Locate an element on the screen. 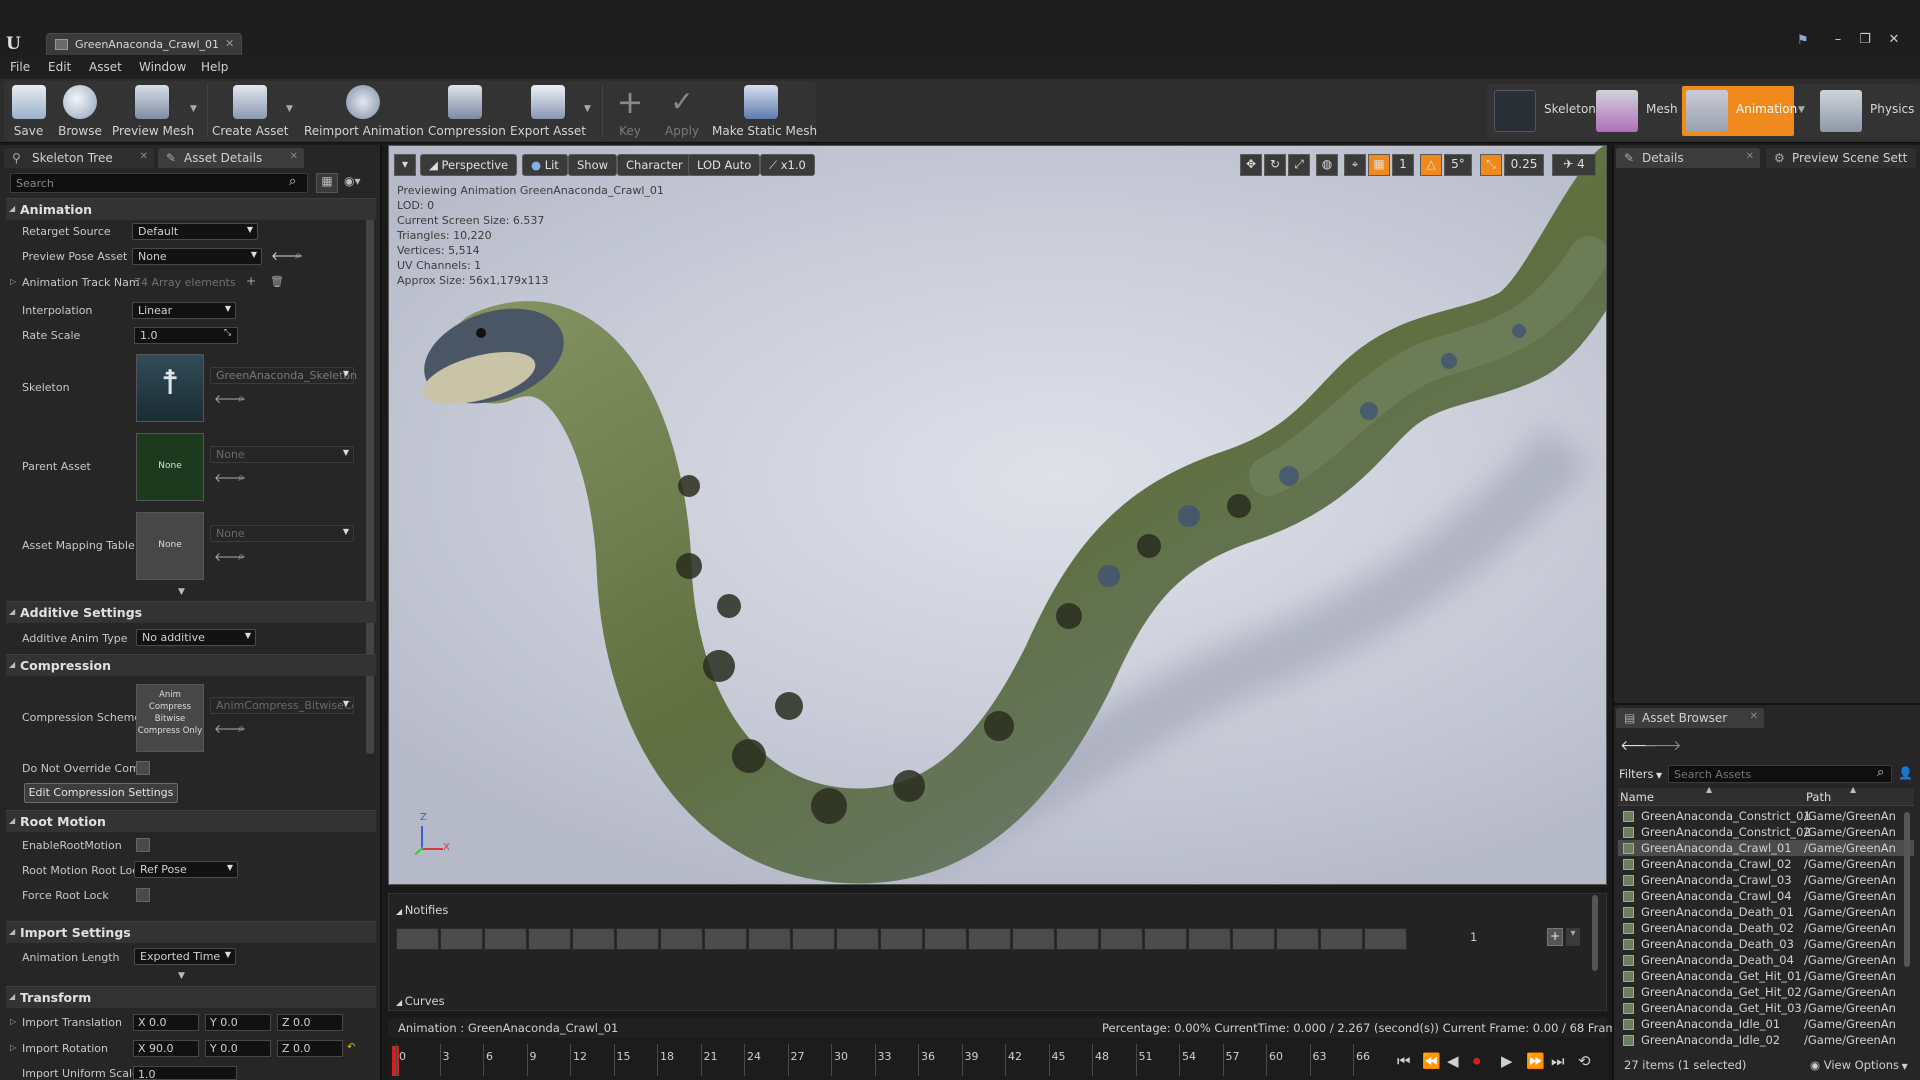  create-asset-button: Create Asset is located at coordinates (250, 111).